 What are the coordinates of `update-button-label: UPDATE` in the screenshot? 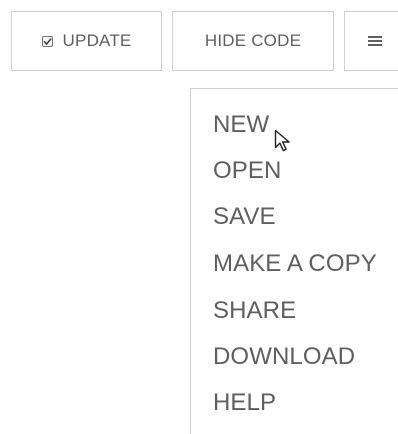 It's located at (97, 40).